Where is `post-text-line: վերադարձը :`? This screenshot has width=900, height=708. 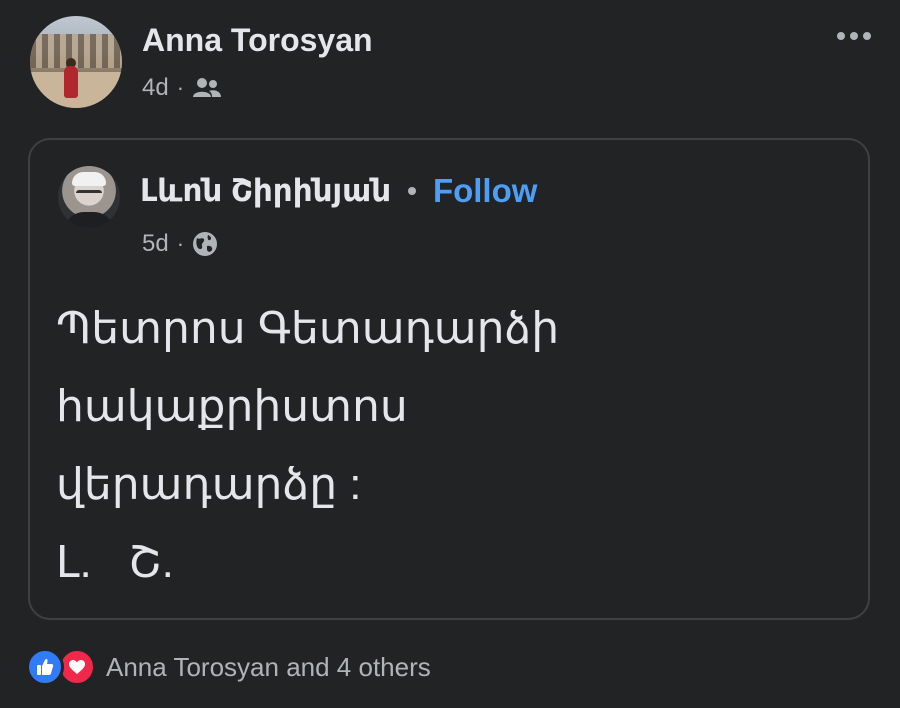 post-text-line: վերադարձը : is located at coordinates (209, 484).